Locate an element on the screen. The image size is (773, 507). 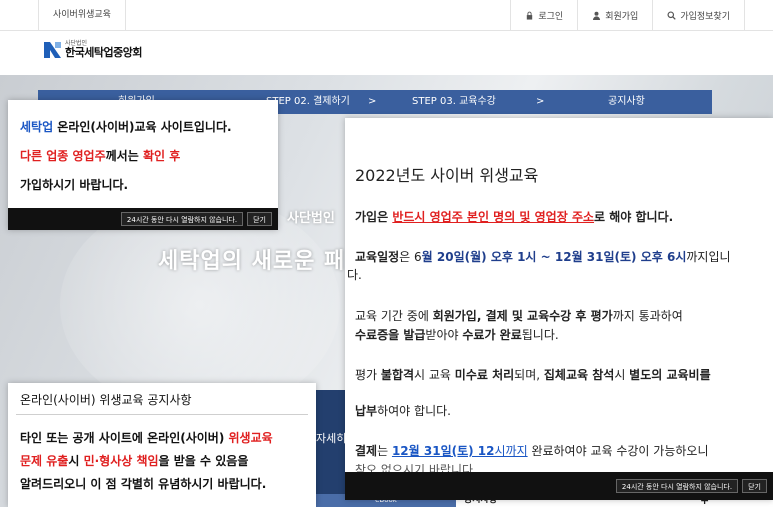
login-link: 로그인 is located at coordinates (543, 15).